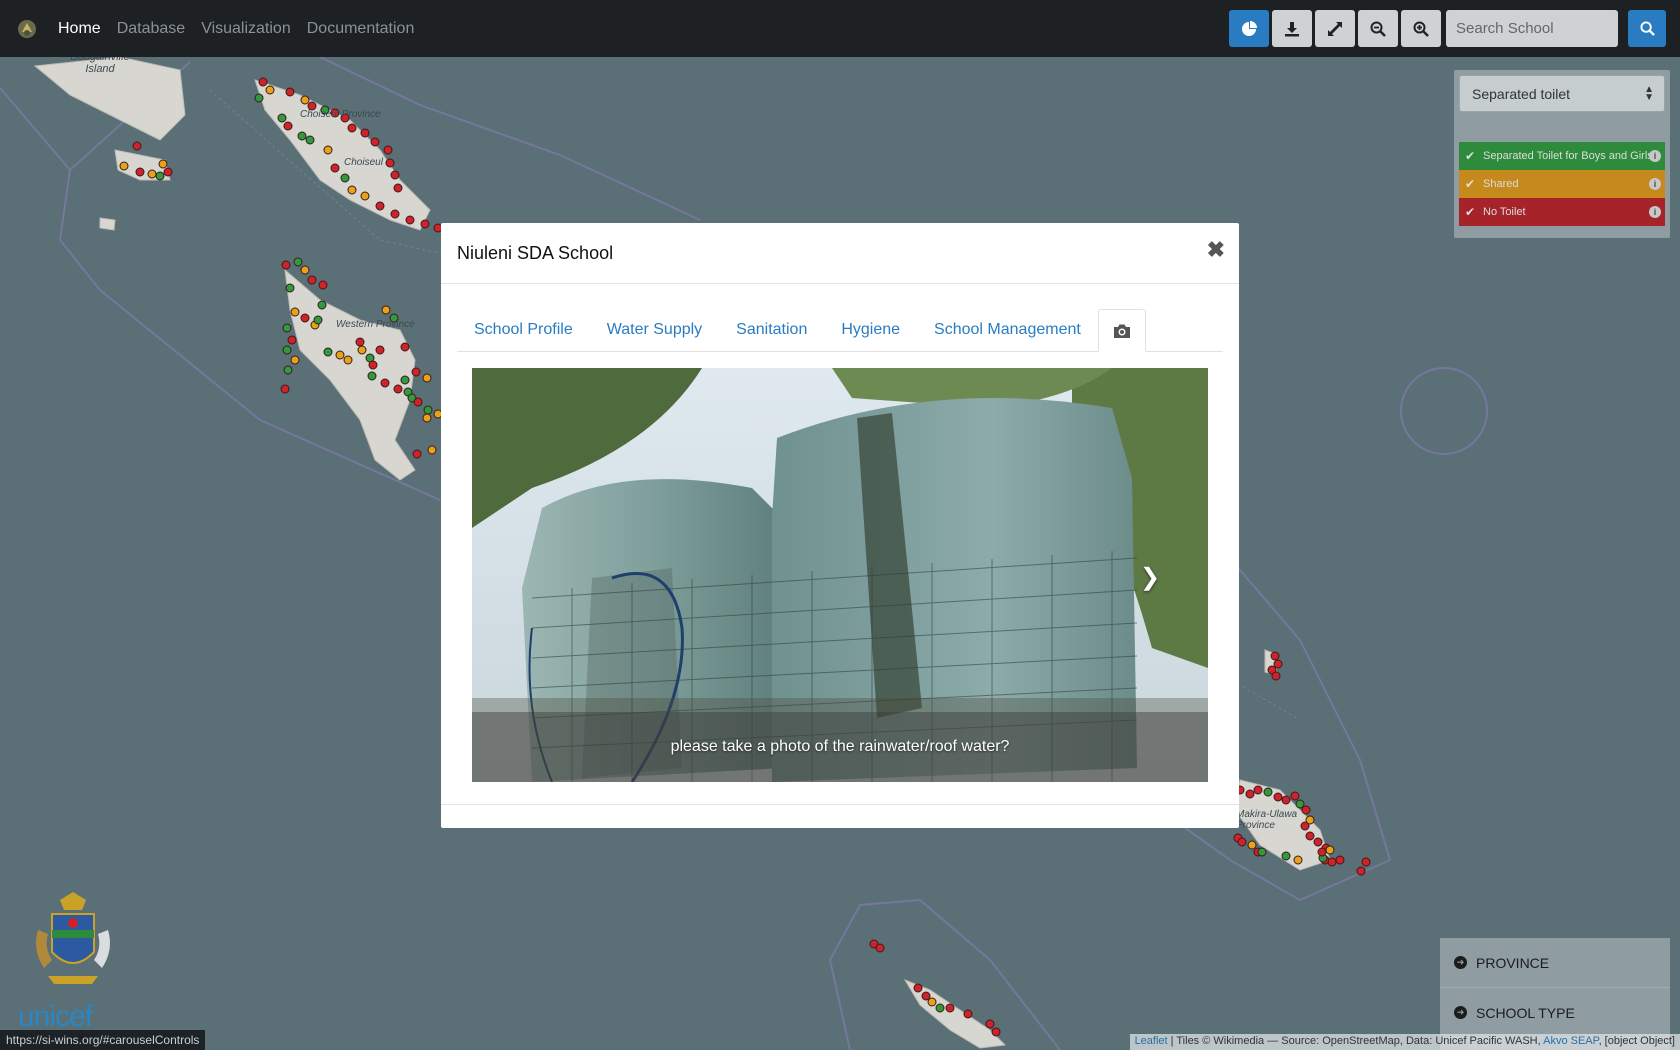  What do you see at coordinates (1007, 330) in the screenshot?
I see `tab-school-management: School Management` at bounding box center [1007, 330].